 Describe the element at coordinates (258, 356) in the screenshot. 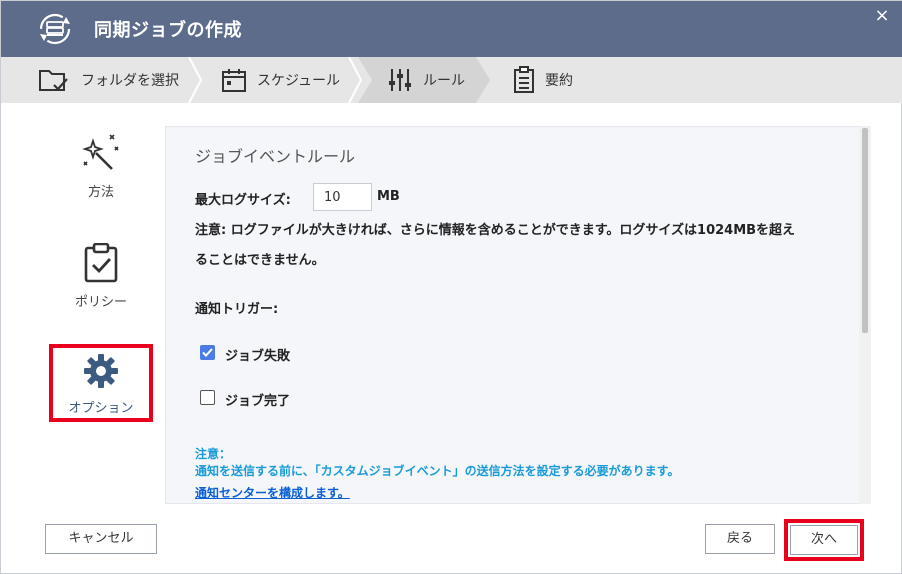

I see `job-failed-label: ジョブ失敗` at that location.